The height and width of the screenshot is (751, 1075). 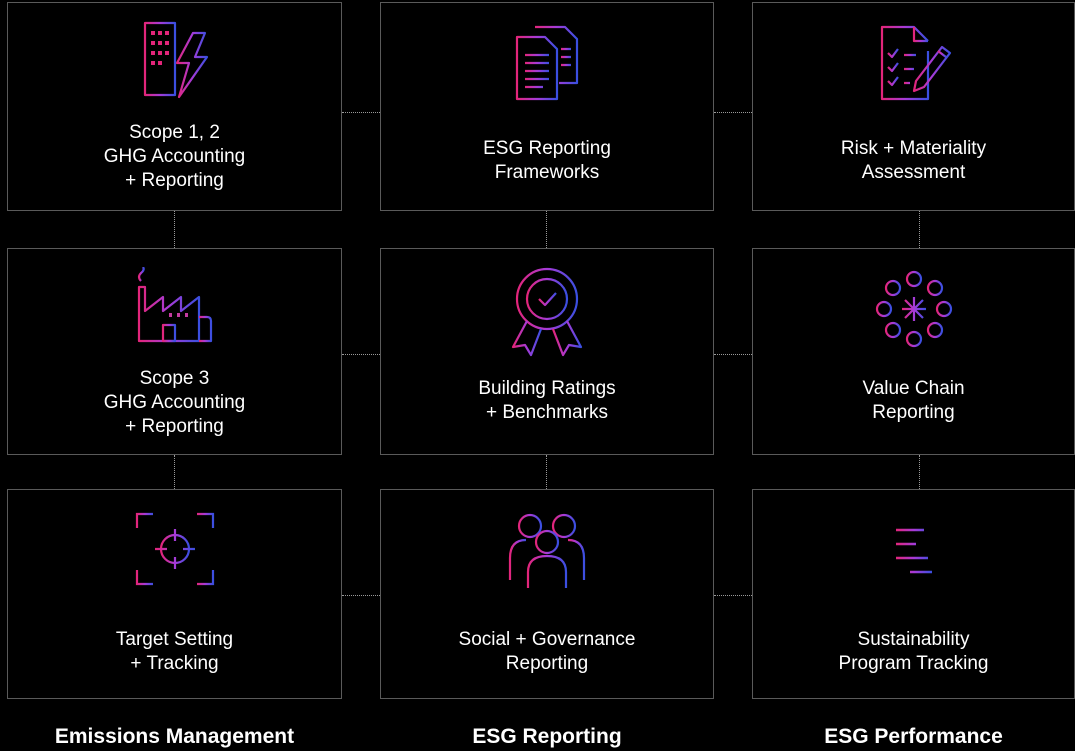 I want to click on card-target-setting: Target Setting + Tracking, so click(x=174, y=594).